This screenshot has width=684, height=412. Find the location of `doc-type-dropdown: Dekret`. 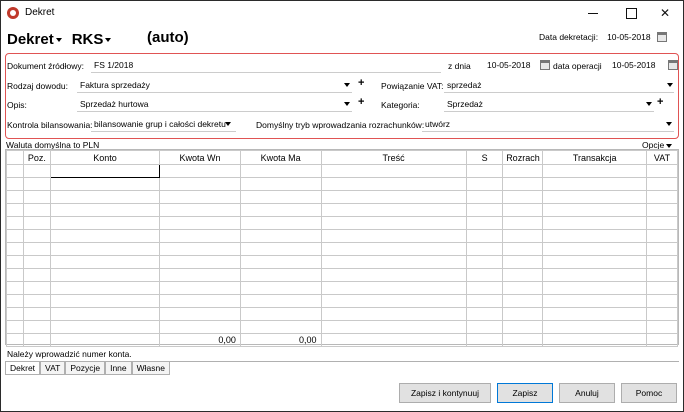

doc-type-dropdown: Dekret is located at coordinates (34, 39).